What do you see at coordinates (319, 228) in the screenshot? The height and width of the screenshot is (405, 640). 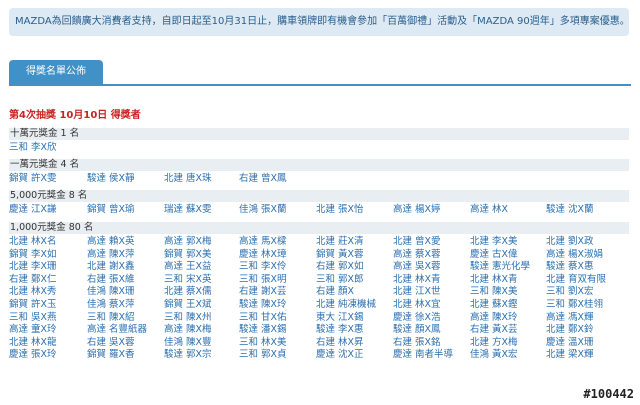 I see `prize-header: 1,000元獎金 80 名` at bounding box center [319, 228].